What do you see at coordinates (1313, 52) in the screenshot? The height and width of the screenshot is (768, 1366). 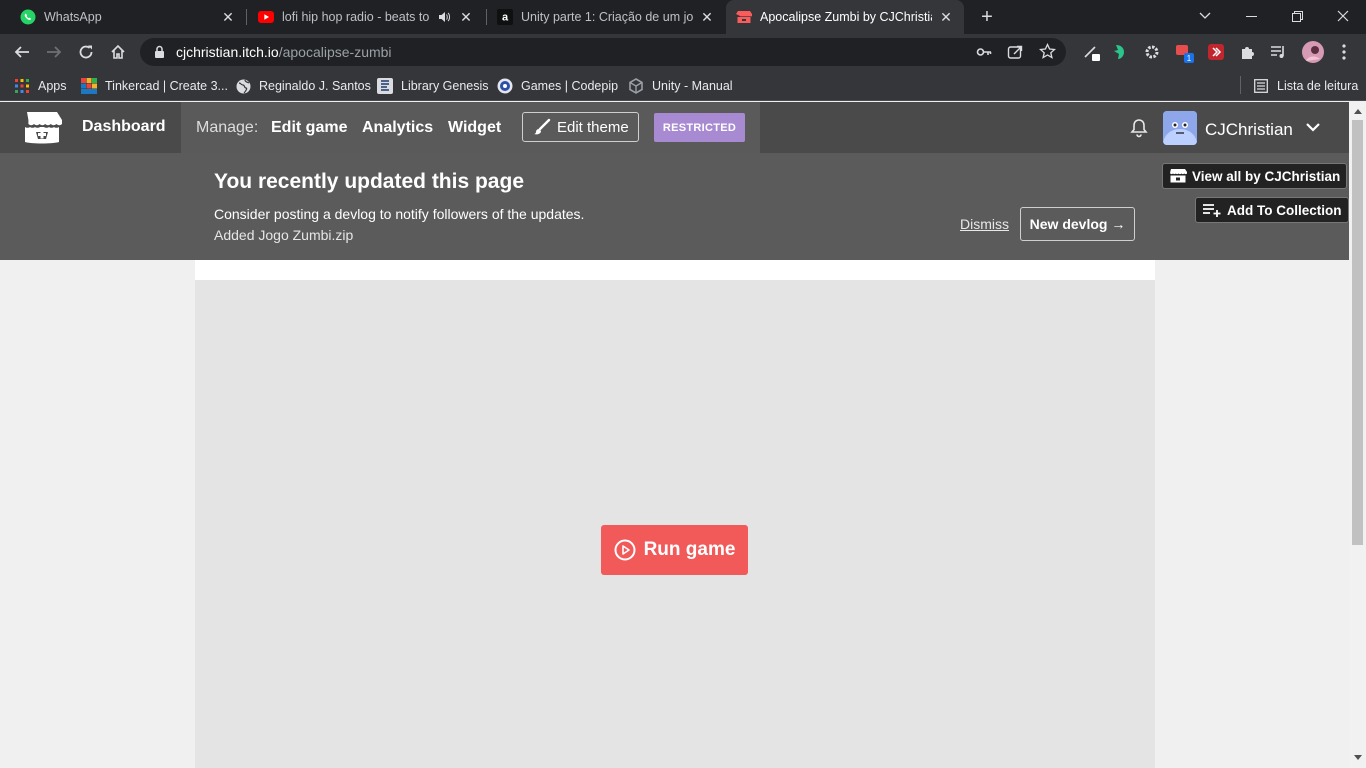 I see `profile-avatar-icon` at bounding box center [1313, 52].